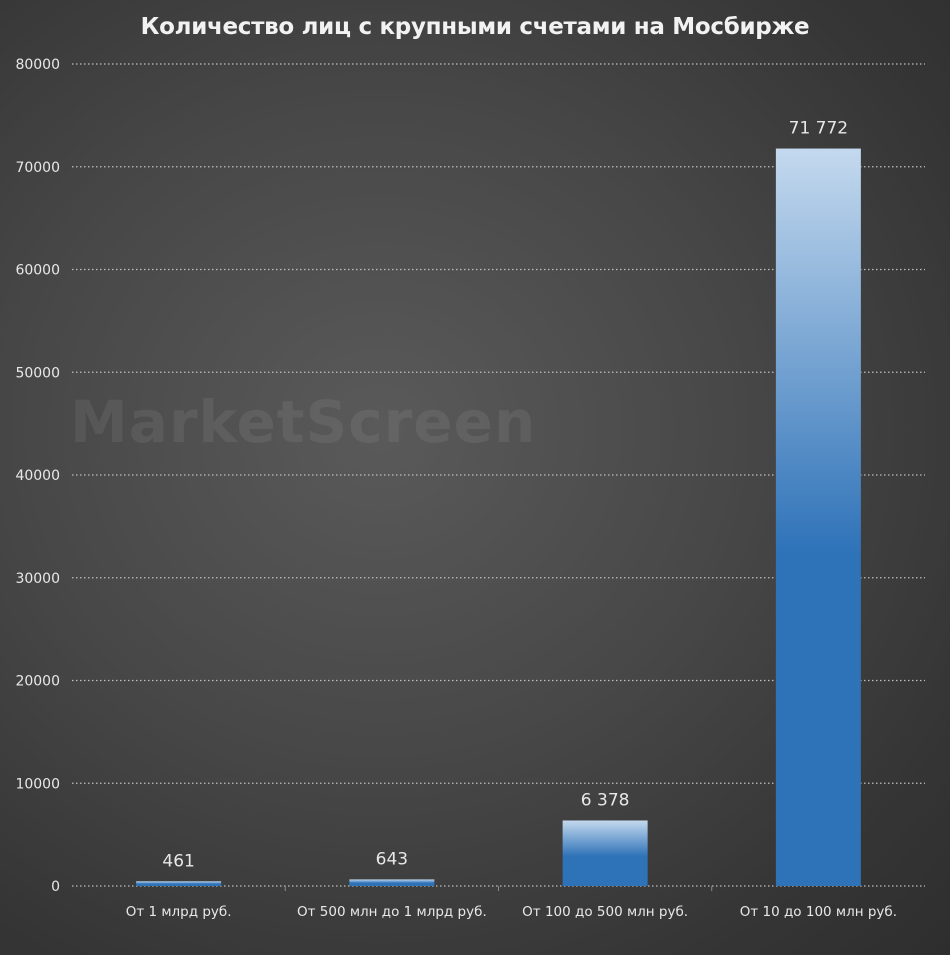  I want to click on x-tick-label: От 10 до 100 млн руб., so click(818, 912).